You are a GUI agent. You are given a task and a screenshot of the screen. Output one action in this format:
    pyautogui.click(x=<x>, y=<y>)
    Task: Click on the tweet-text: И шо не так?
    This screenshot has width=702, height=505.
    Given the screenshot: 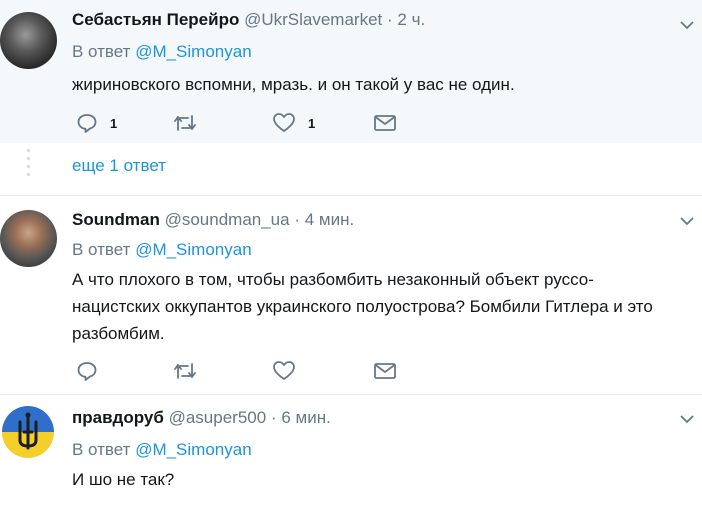 What is the action you would take?
    pyautogui.click(x=123, y=479)
    